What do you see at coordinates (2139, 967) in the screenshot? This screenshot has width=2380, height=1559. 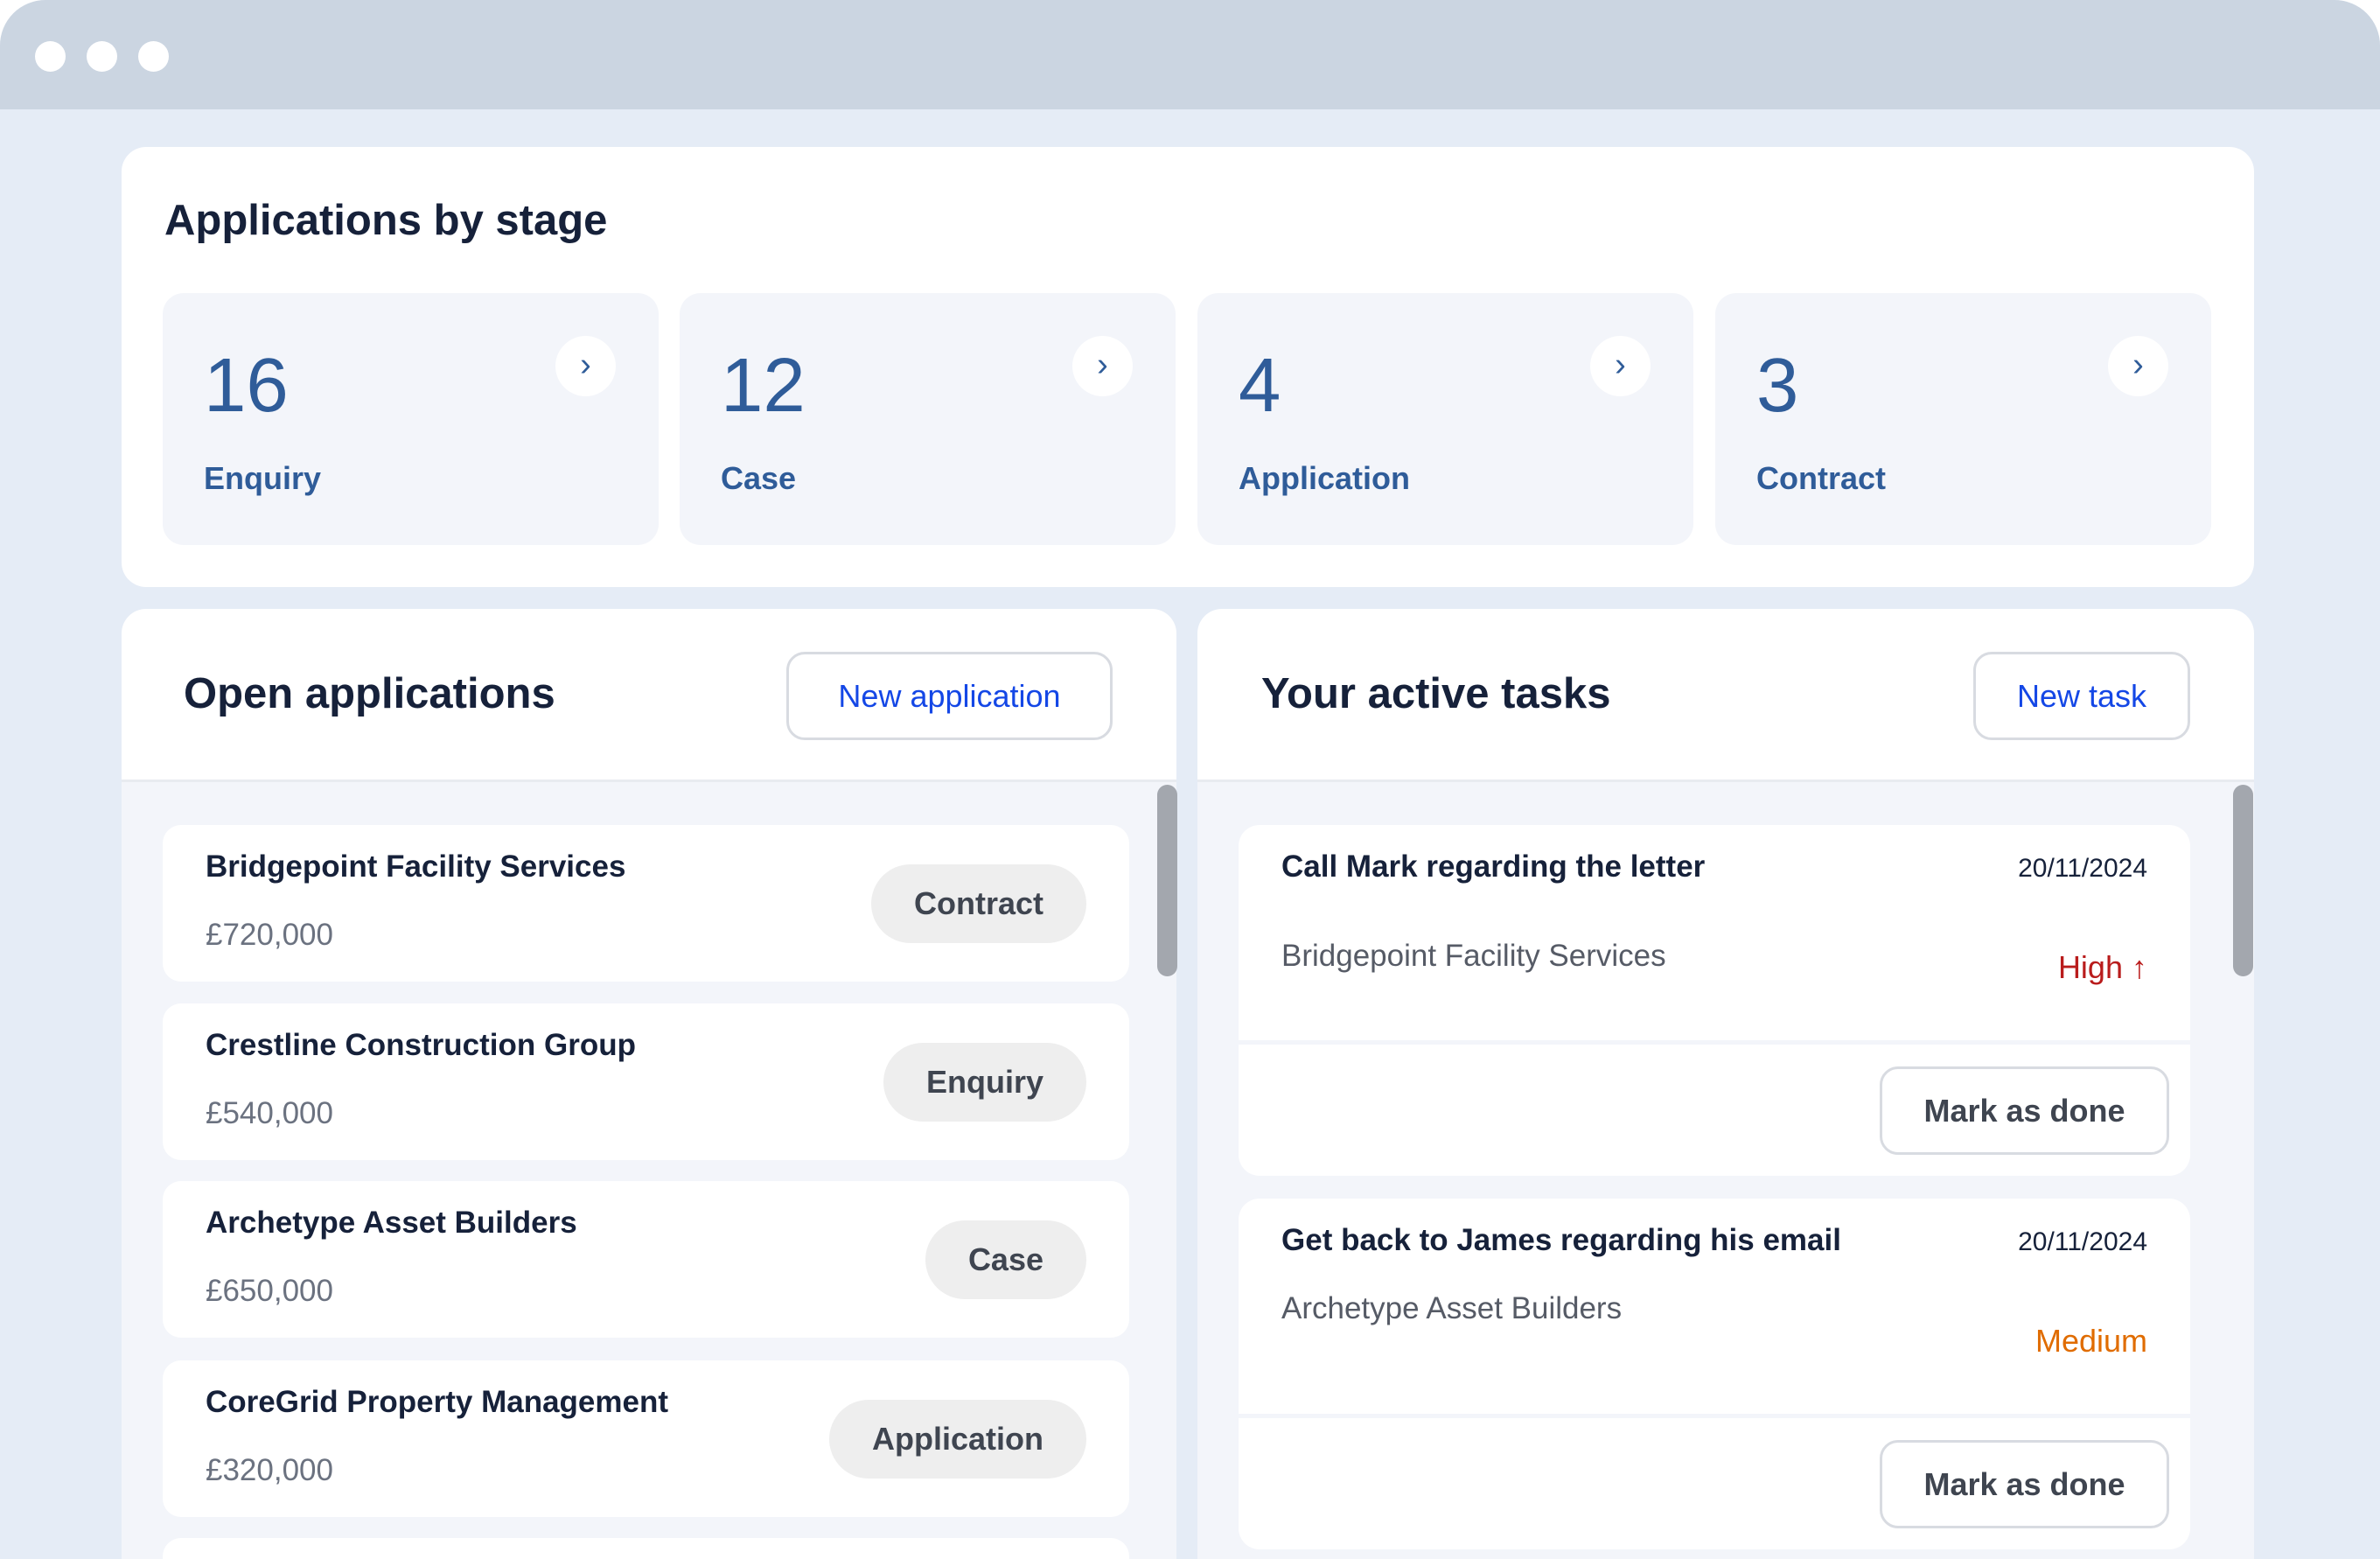 I see `arrow-up-icon: ↑` at bounding box center [2139, 967].